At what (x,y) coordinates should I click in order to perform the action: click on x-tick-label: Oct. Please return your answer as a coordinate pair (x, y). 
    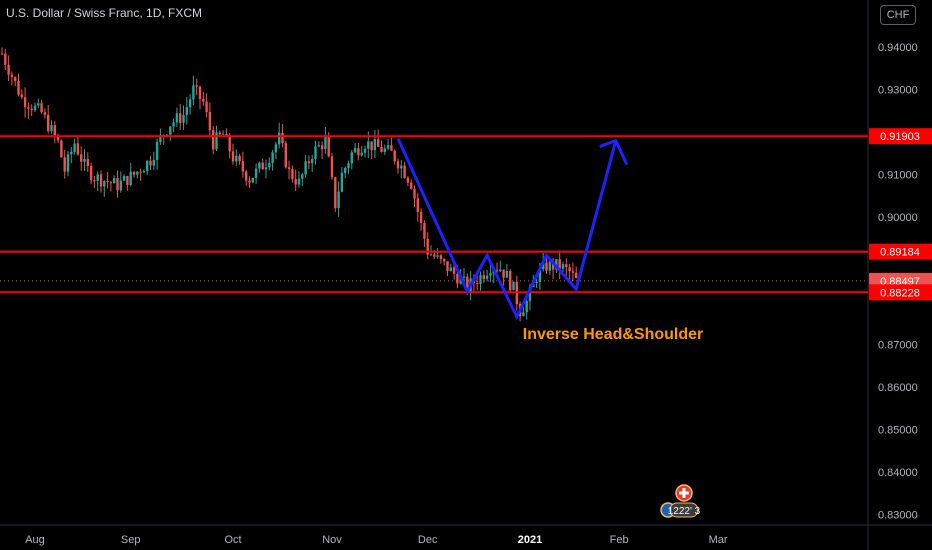
    Looking at the image, I should click on (232, 540).